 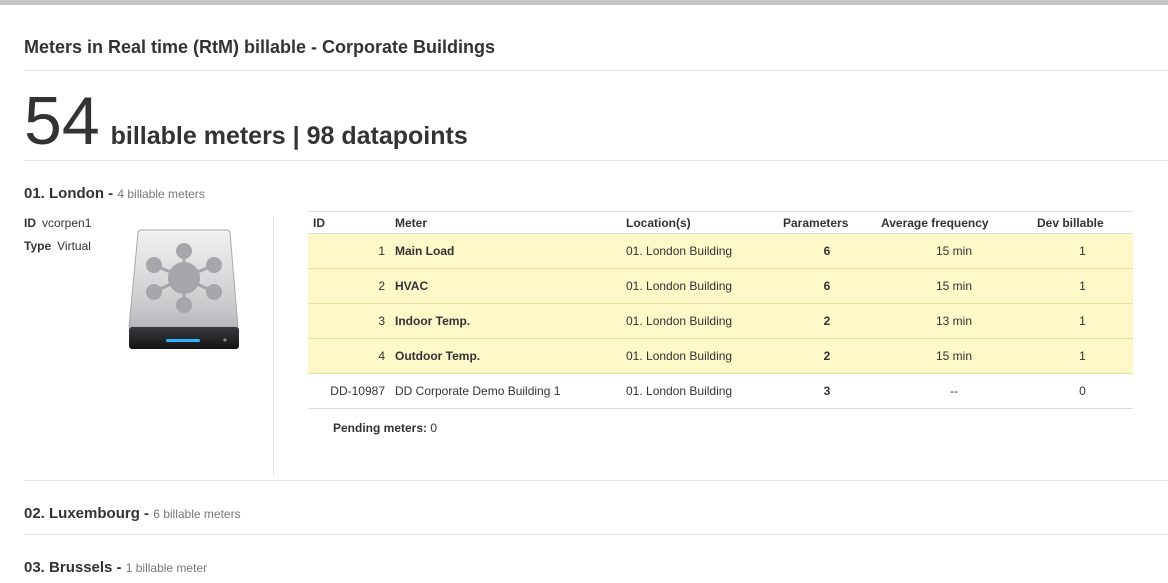 I want to click on section-london-header: 01. London - 4 billable meters, so click(x=114, y=193).